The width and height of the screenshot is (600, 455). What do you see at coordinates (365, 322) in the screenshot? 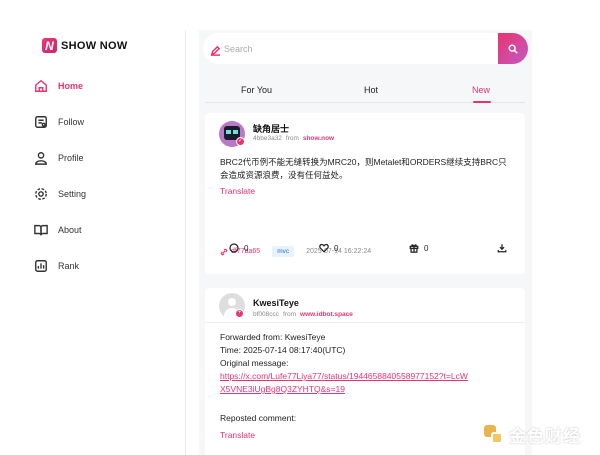
I see `divider` at bounding box center [365, 322].